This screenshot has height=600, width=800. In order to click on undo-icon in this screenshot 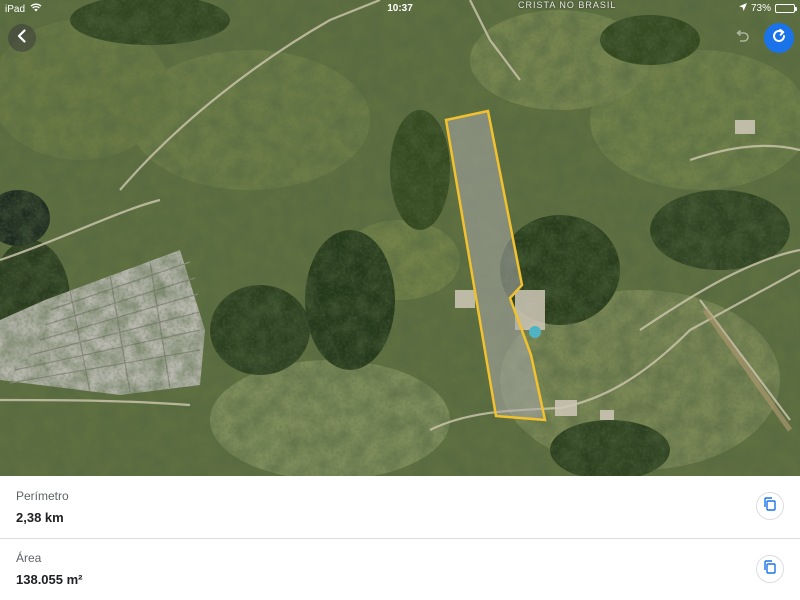, I will do `click(742, 38)`.